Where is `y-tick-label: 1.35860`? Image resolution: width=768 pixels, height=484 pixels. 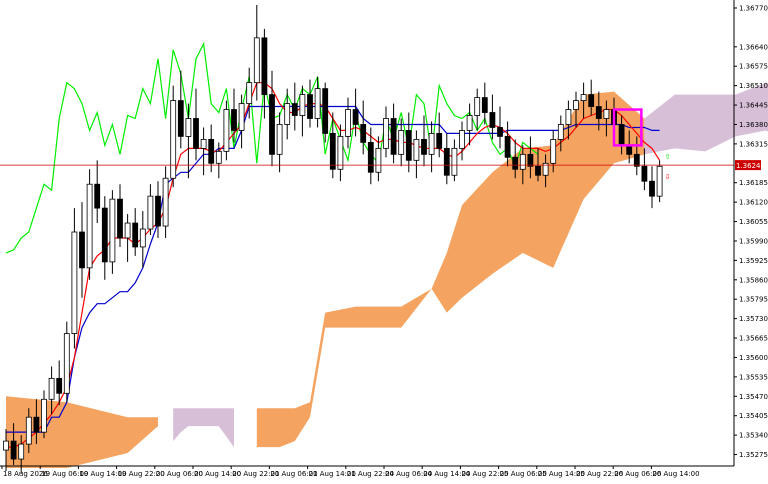 y-tick-label: 1.35860 is located at coordinates (753, 280).